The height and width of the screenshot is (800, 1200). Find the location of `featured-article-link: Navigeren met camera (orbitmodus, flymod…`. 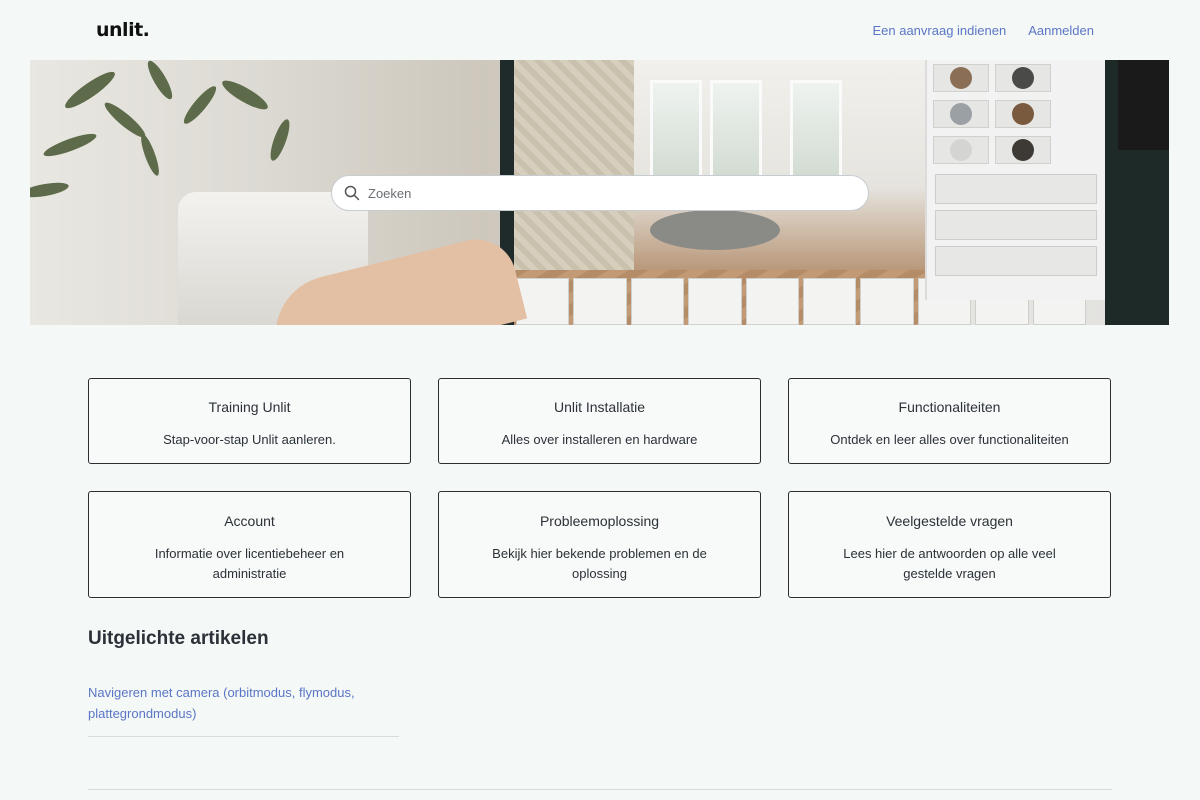

featured-article-link: Navigeren met camera (orbitmodus, flymod… is located at coordinates (243, 709).